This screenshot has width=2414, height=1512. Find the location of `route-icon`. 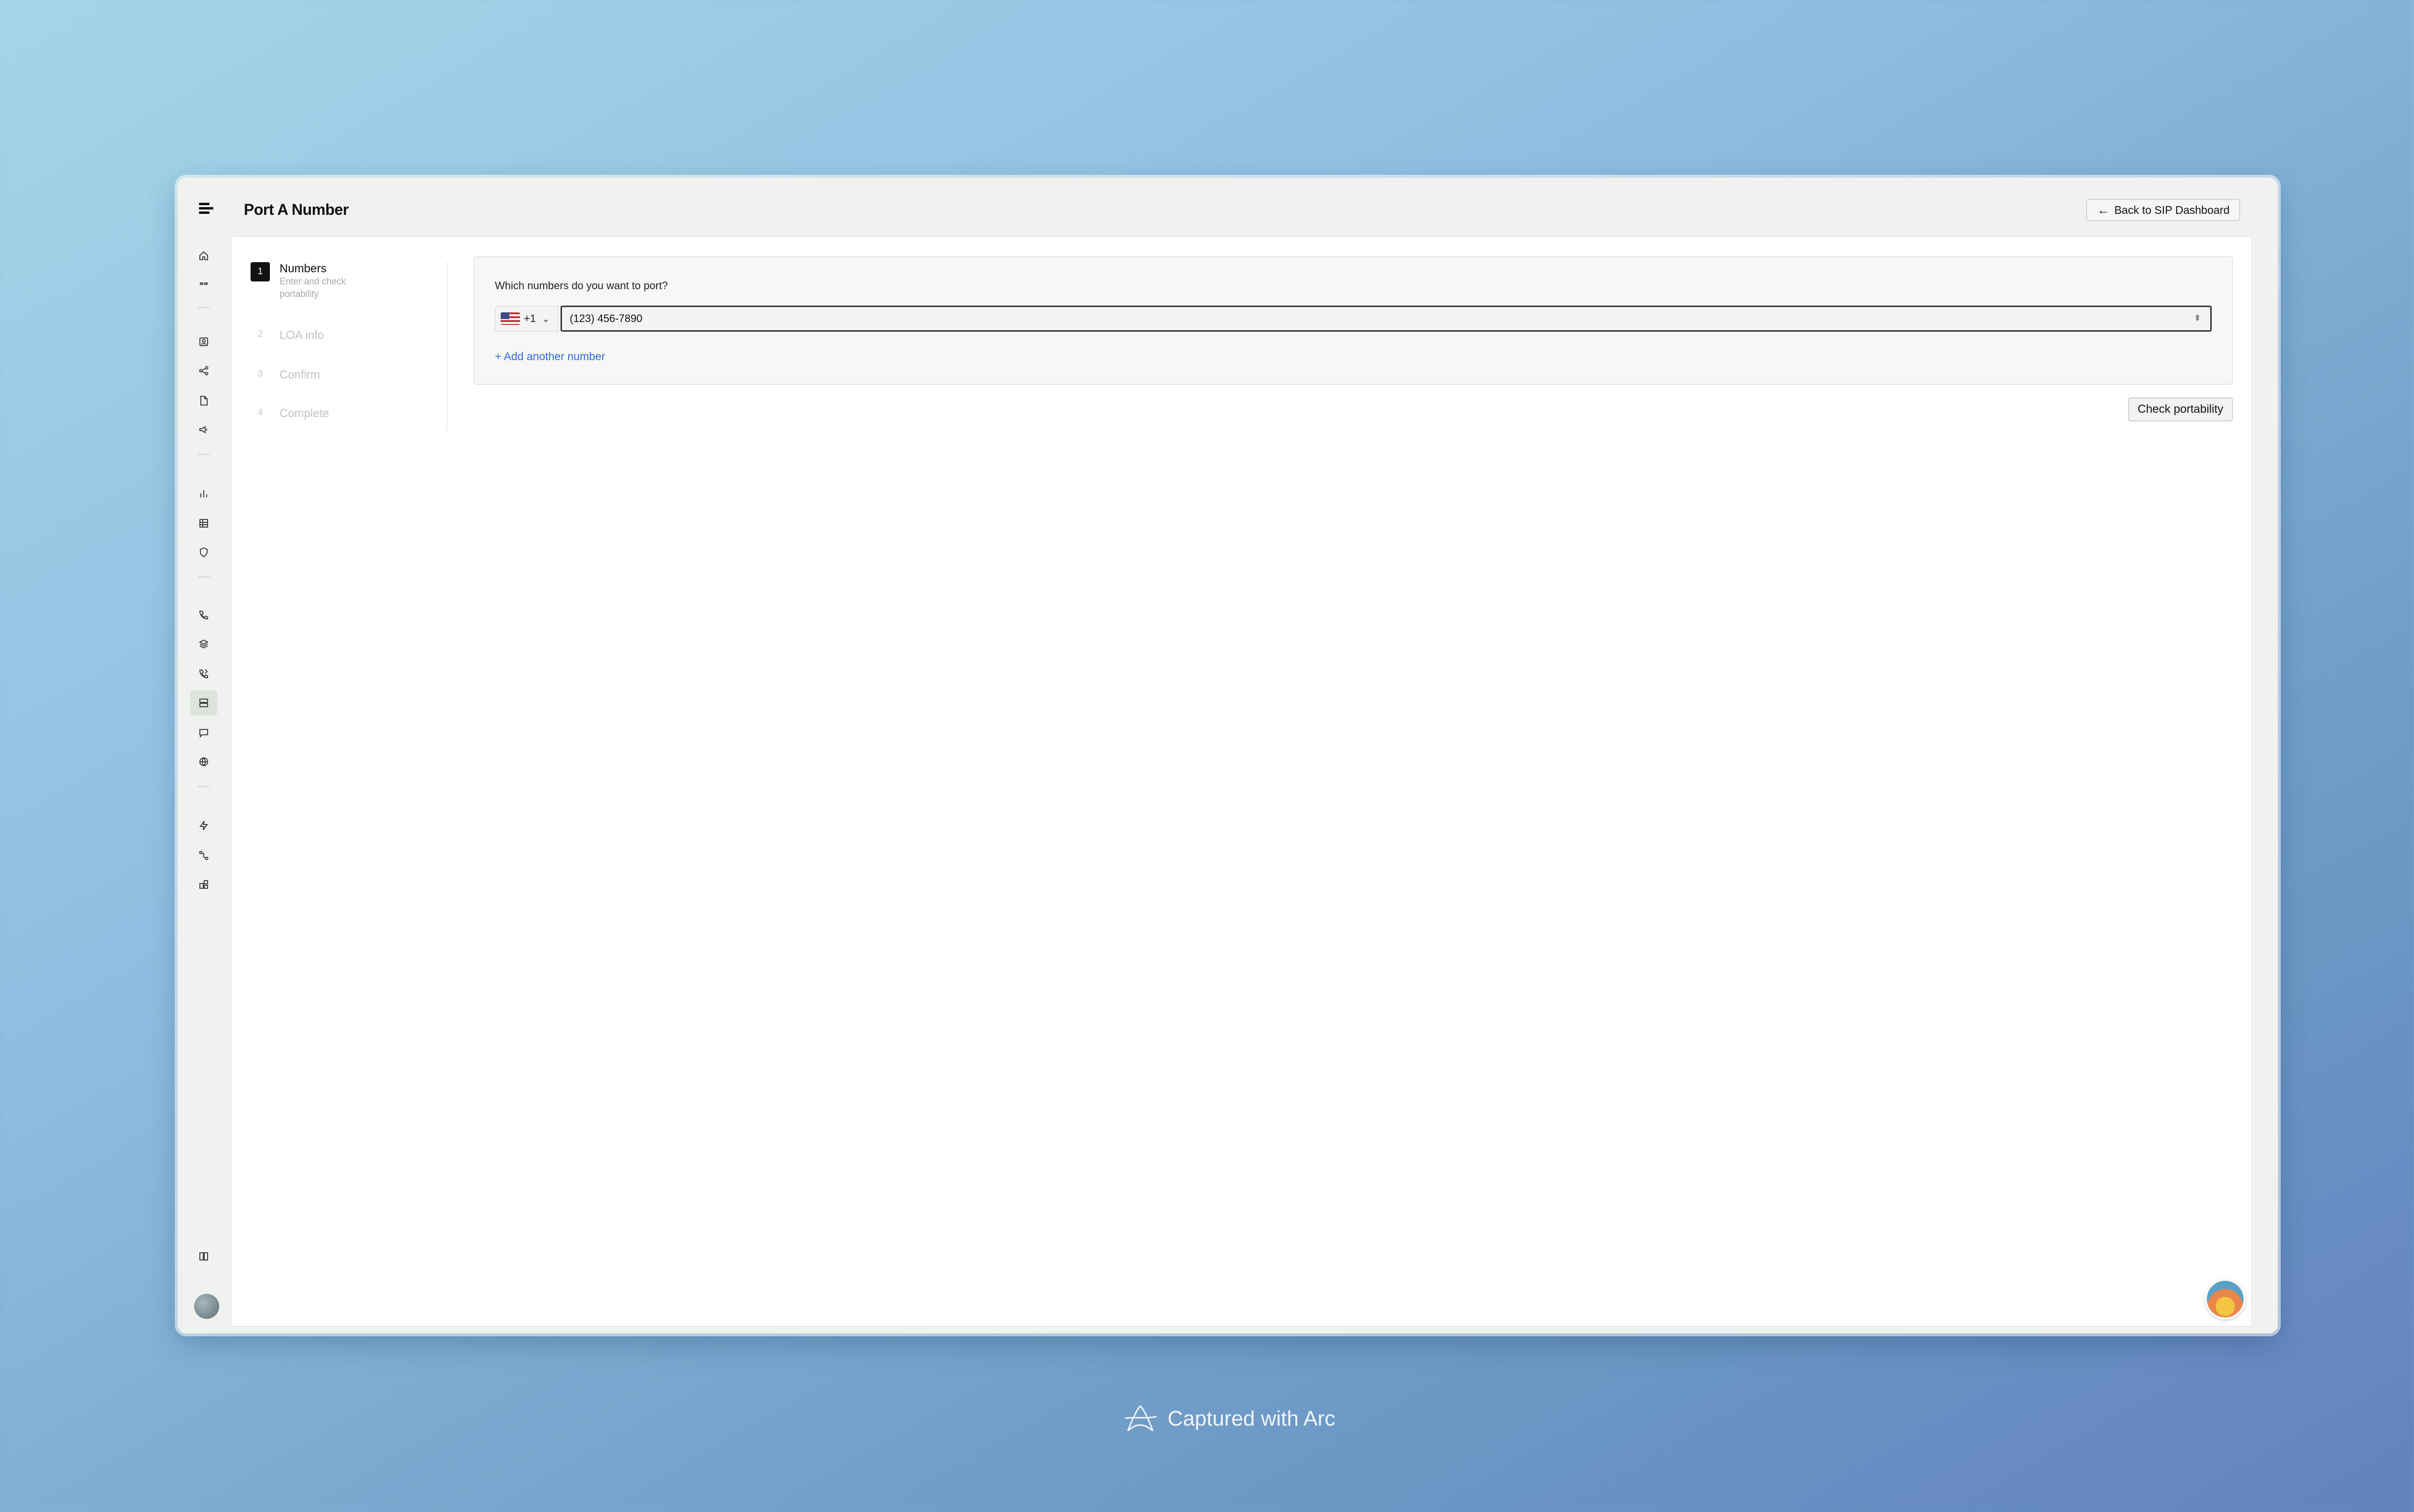

route-icon is located at coordinates (203, 856).